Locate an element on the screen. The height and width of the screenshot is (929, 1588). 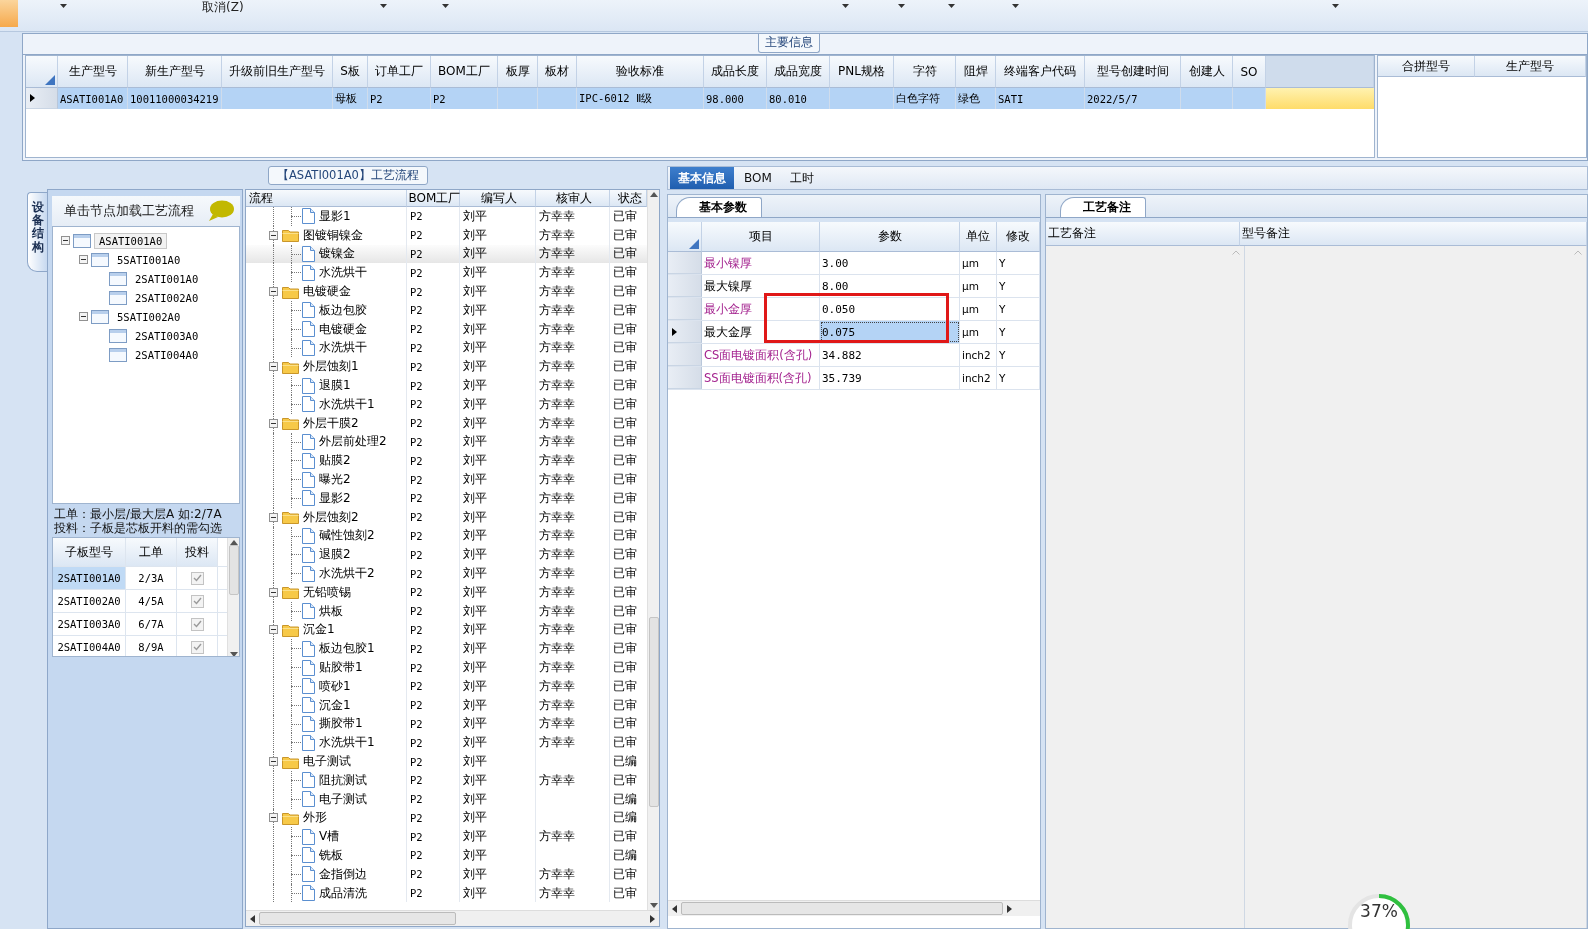
column-header: SO is located at coordinates (1249, 72).